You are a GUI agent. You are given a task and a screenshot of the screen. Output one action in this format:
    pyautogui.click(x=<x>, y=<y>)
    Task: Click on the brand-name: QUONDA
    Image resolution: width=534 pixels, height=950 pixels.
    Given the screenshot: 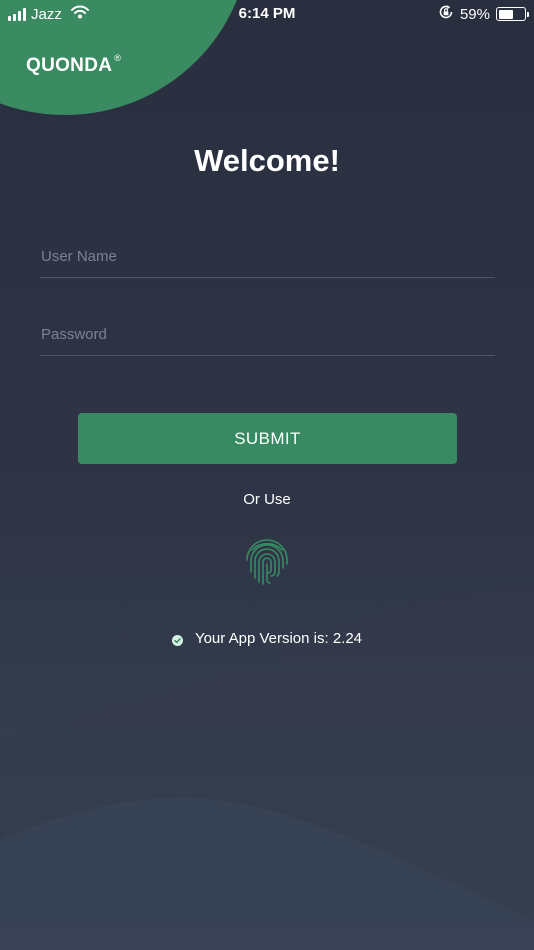 What is the action you would take?
    pyautogui.click(x=69, y=65)
    